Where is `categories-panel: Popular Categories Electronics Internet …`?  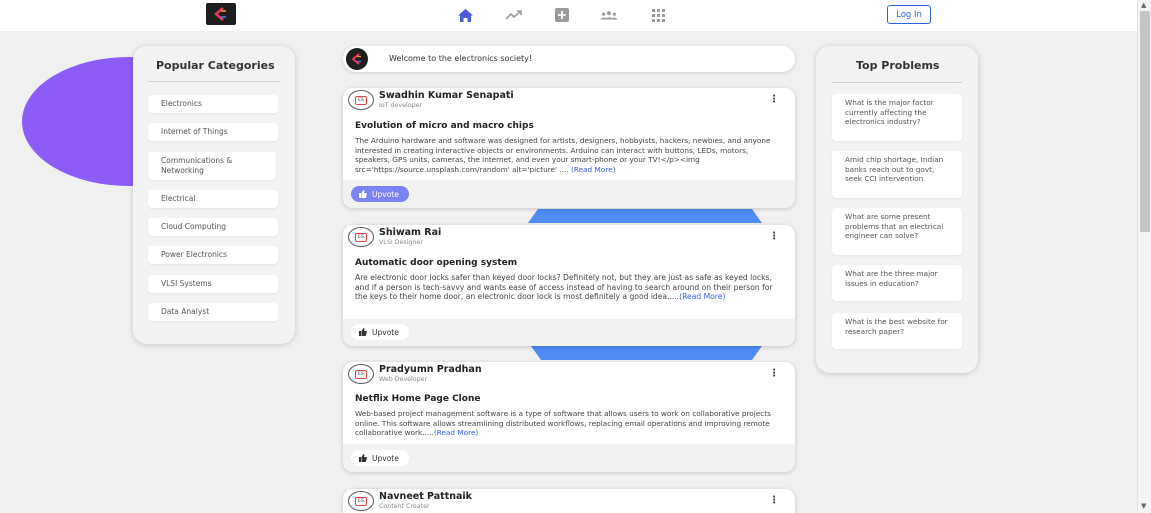 categories-panel: Popular Categories Electronics Internet … is located at coordinates (214, 195).